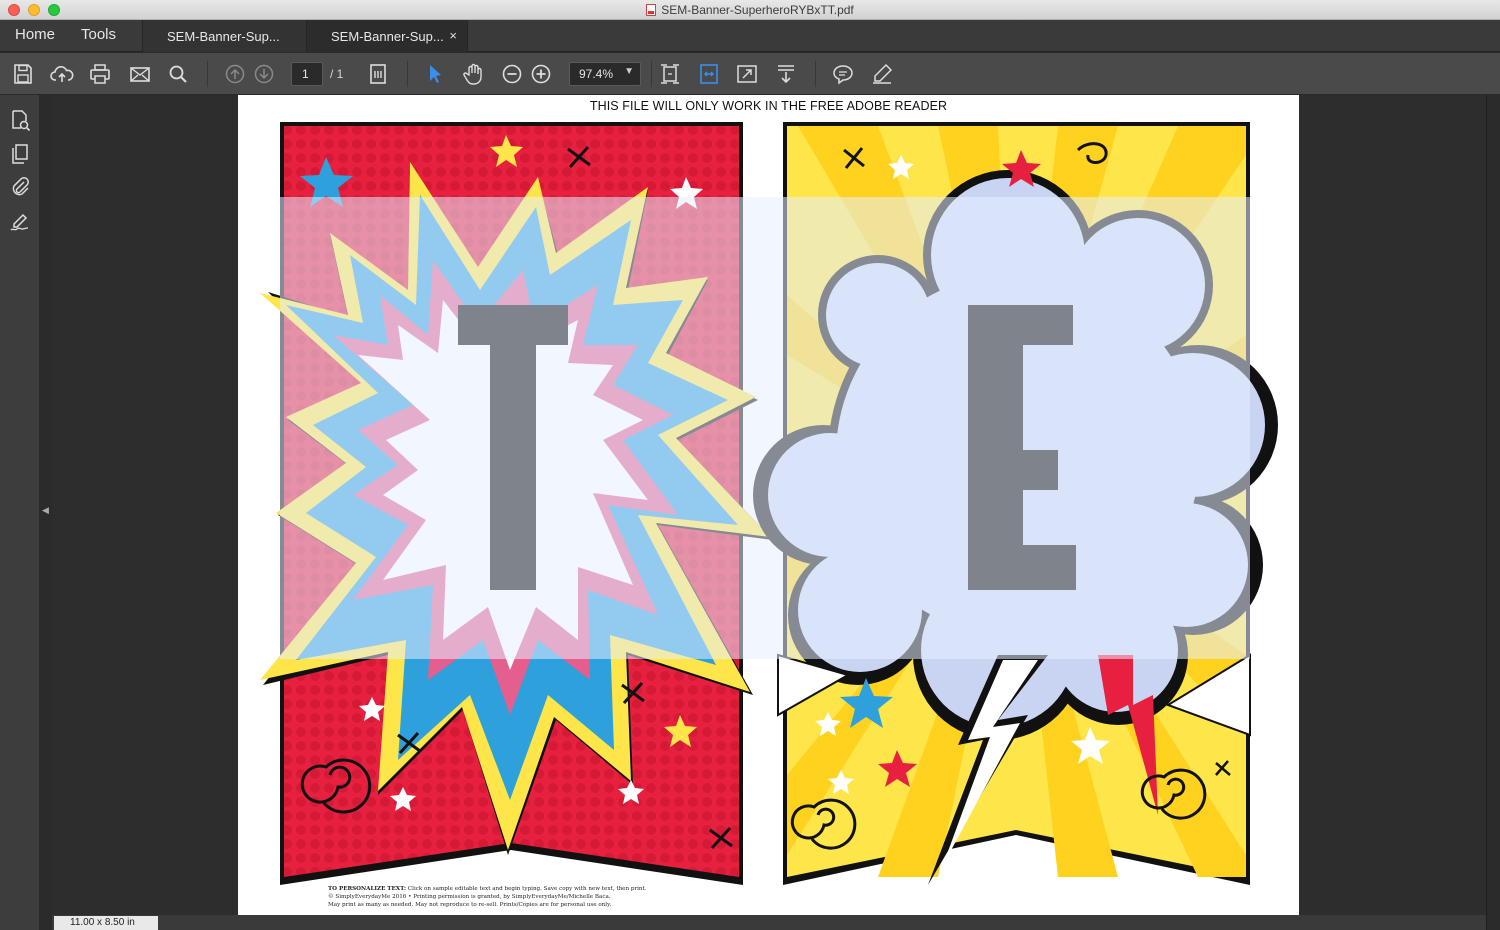 This screenshot has height=930, width=1500. Describe the element at coordinates (23, 74) in the screenshot. I see `save-icon` at that location.